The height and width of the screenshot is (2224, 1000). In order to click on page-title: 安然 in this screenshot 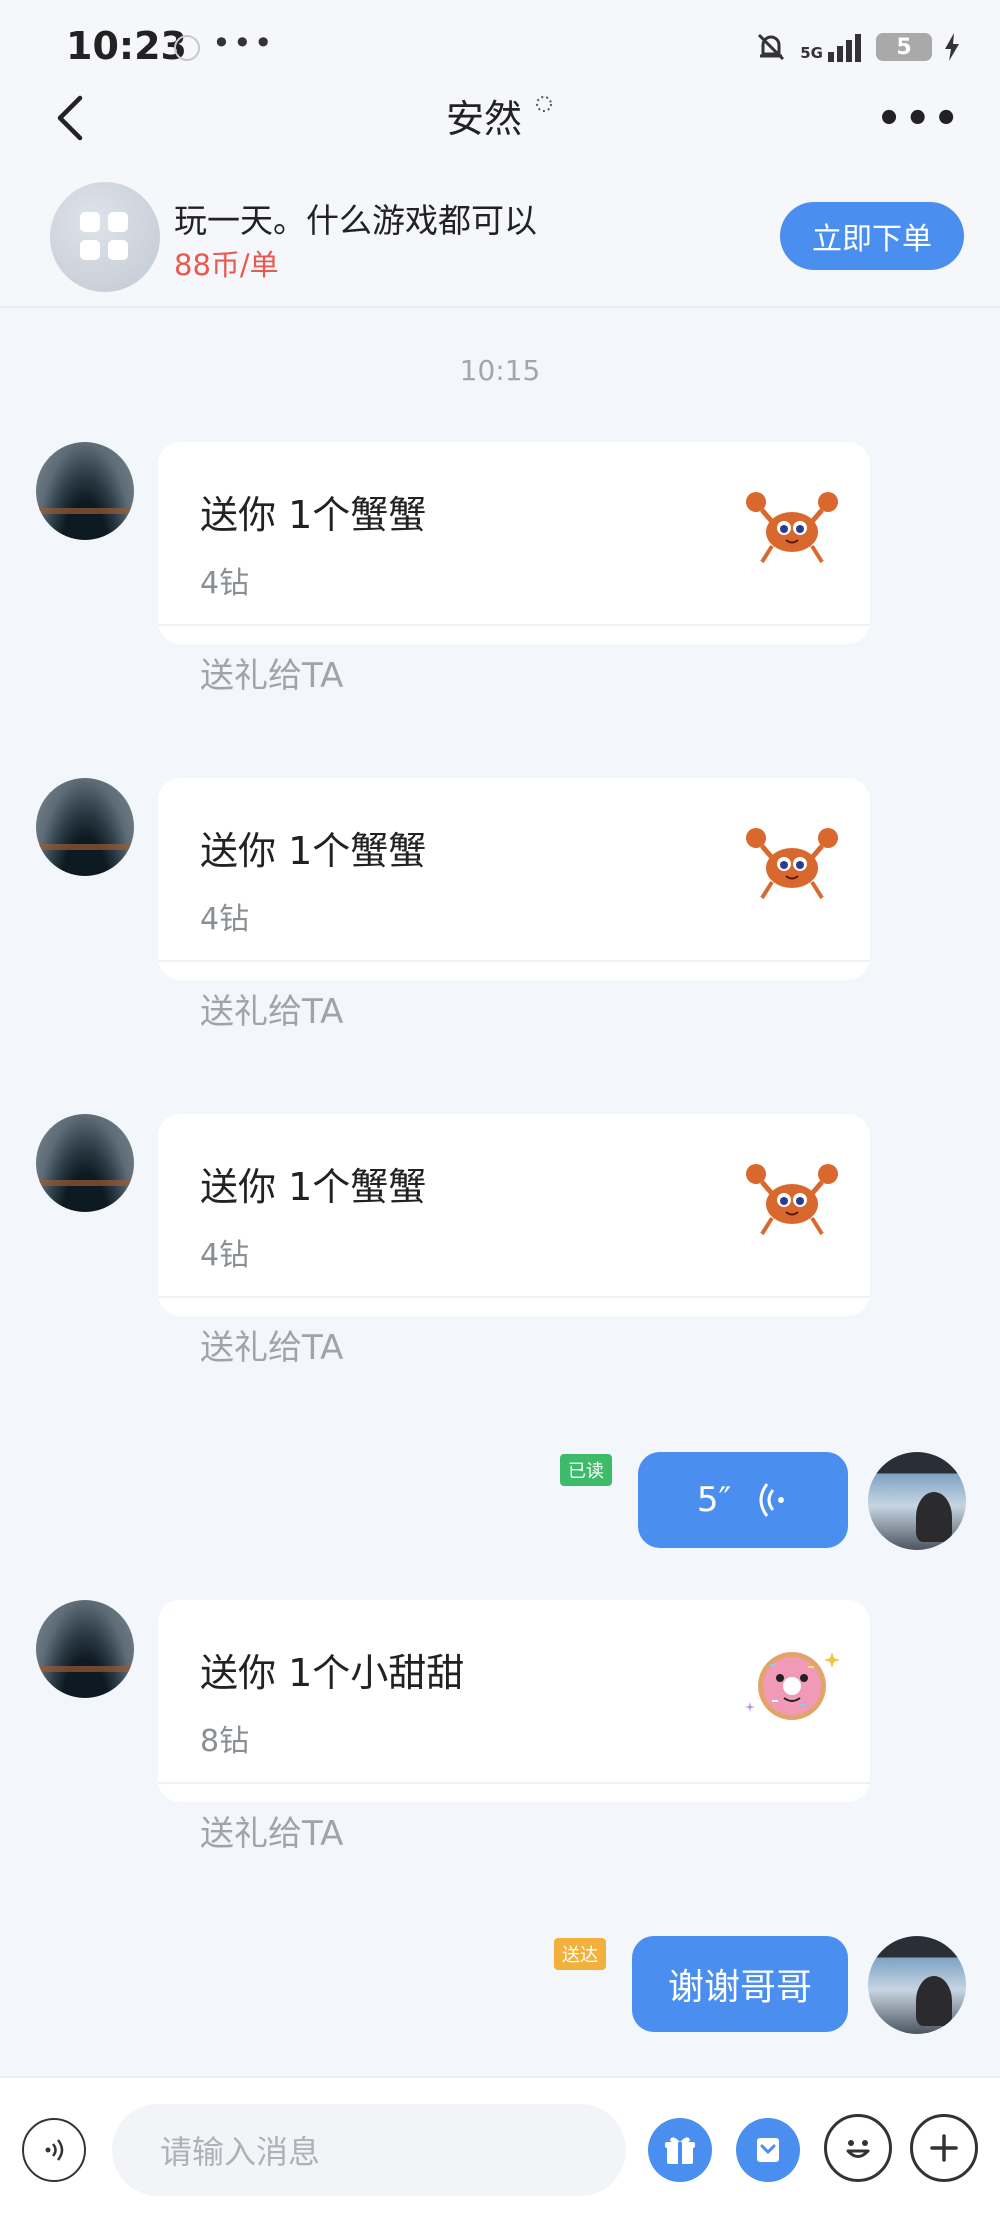, I will do `click(500, 115)`.